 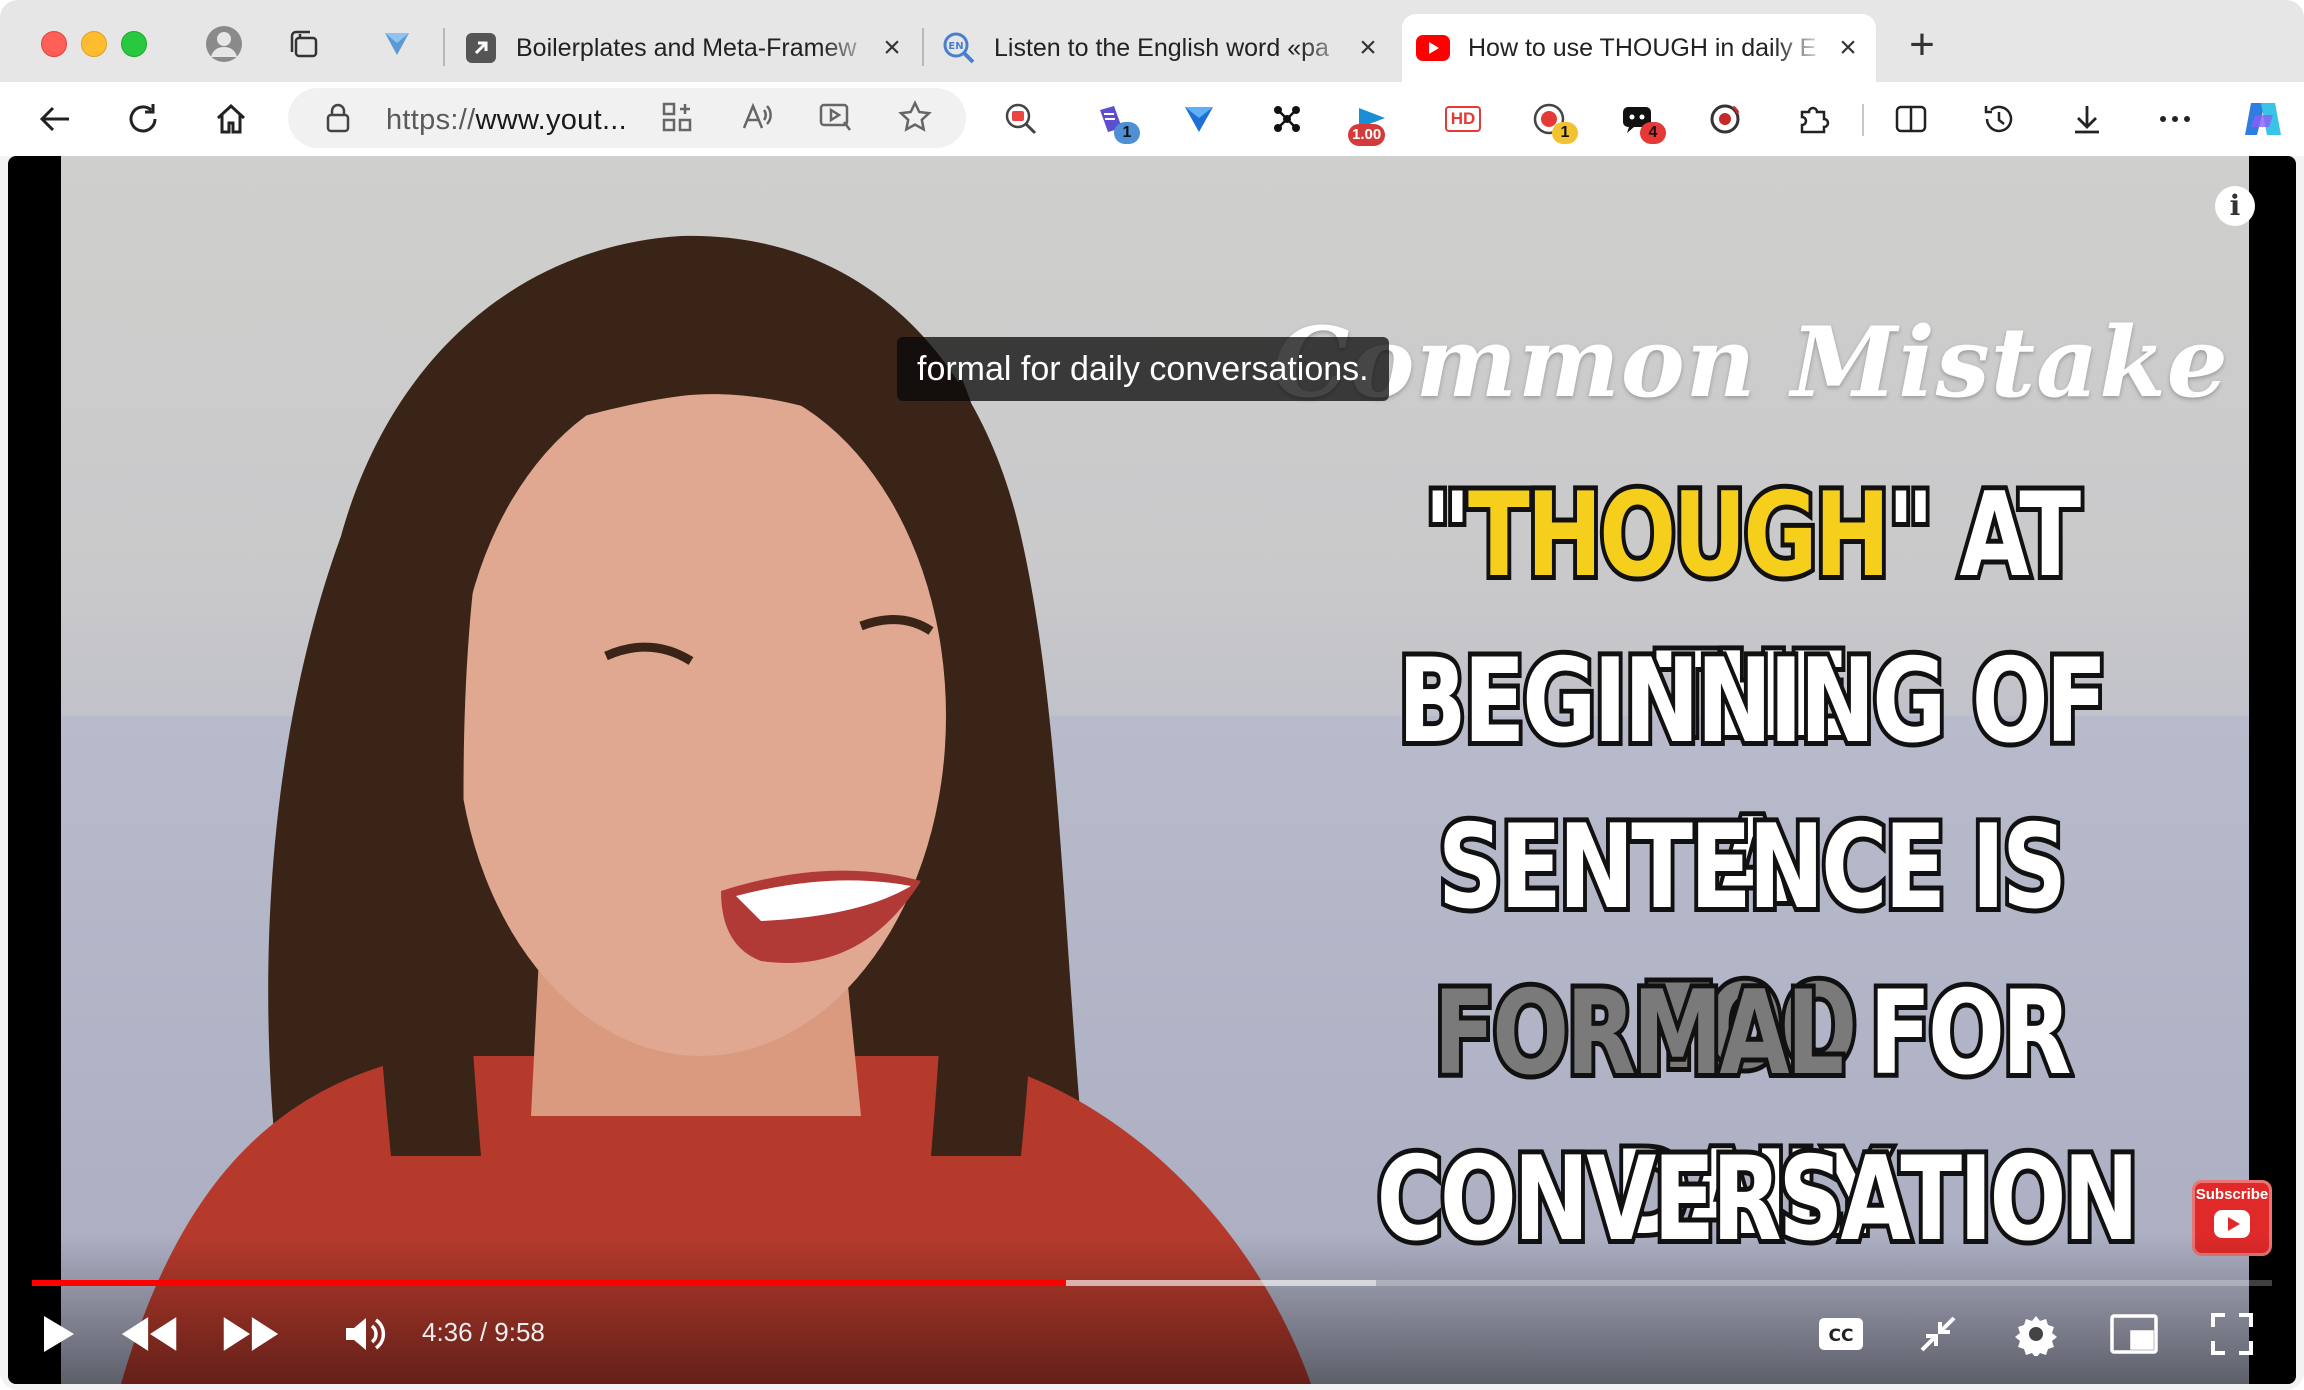 What do you see at coordinates (2263, 119) in the screenshot?
I see `copilot-icon` at bounding box center [2263, 119].